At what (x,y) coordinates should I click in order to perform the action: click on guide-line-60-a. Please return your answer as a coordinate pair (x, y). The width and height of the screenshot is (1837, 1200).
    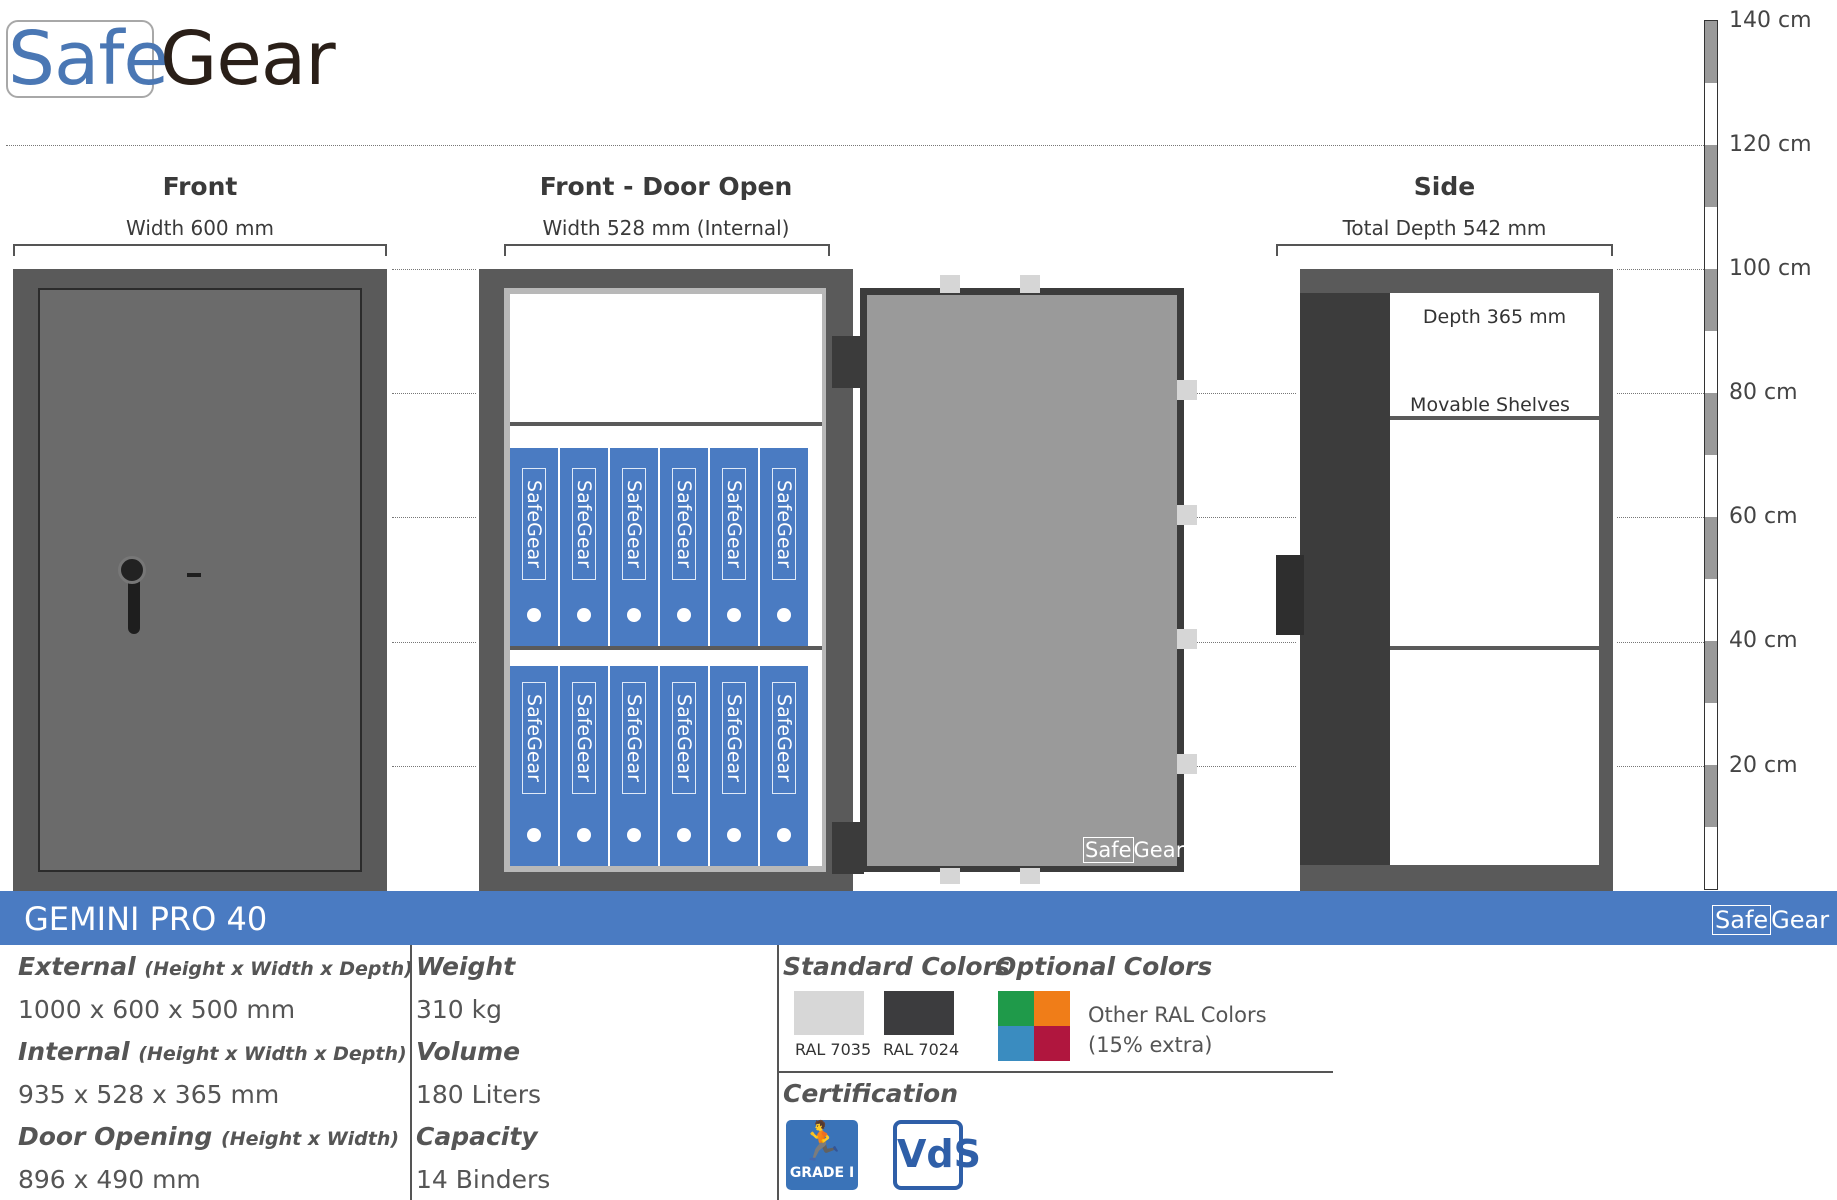
    Looking at the image, I should click on (434, 517).